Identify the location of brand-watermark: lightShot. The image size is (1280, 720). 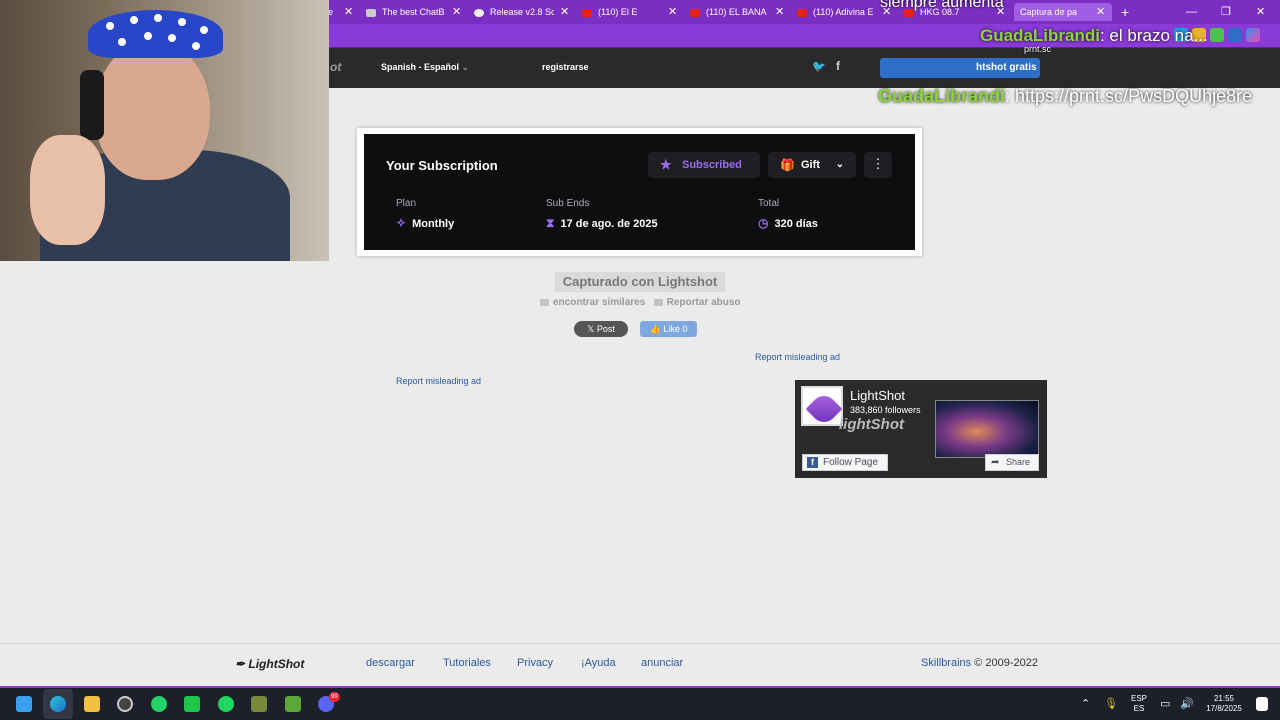
(871, 424).